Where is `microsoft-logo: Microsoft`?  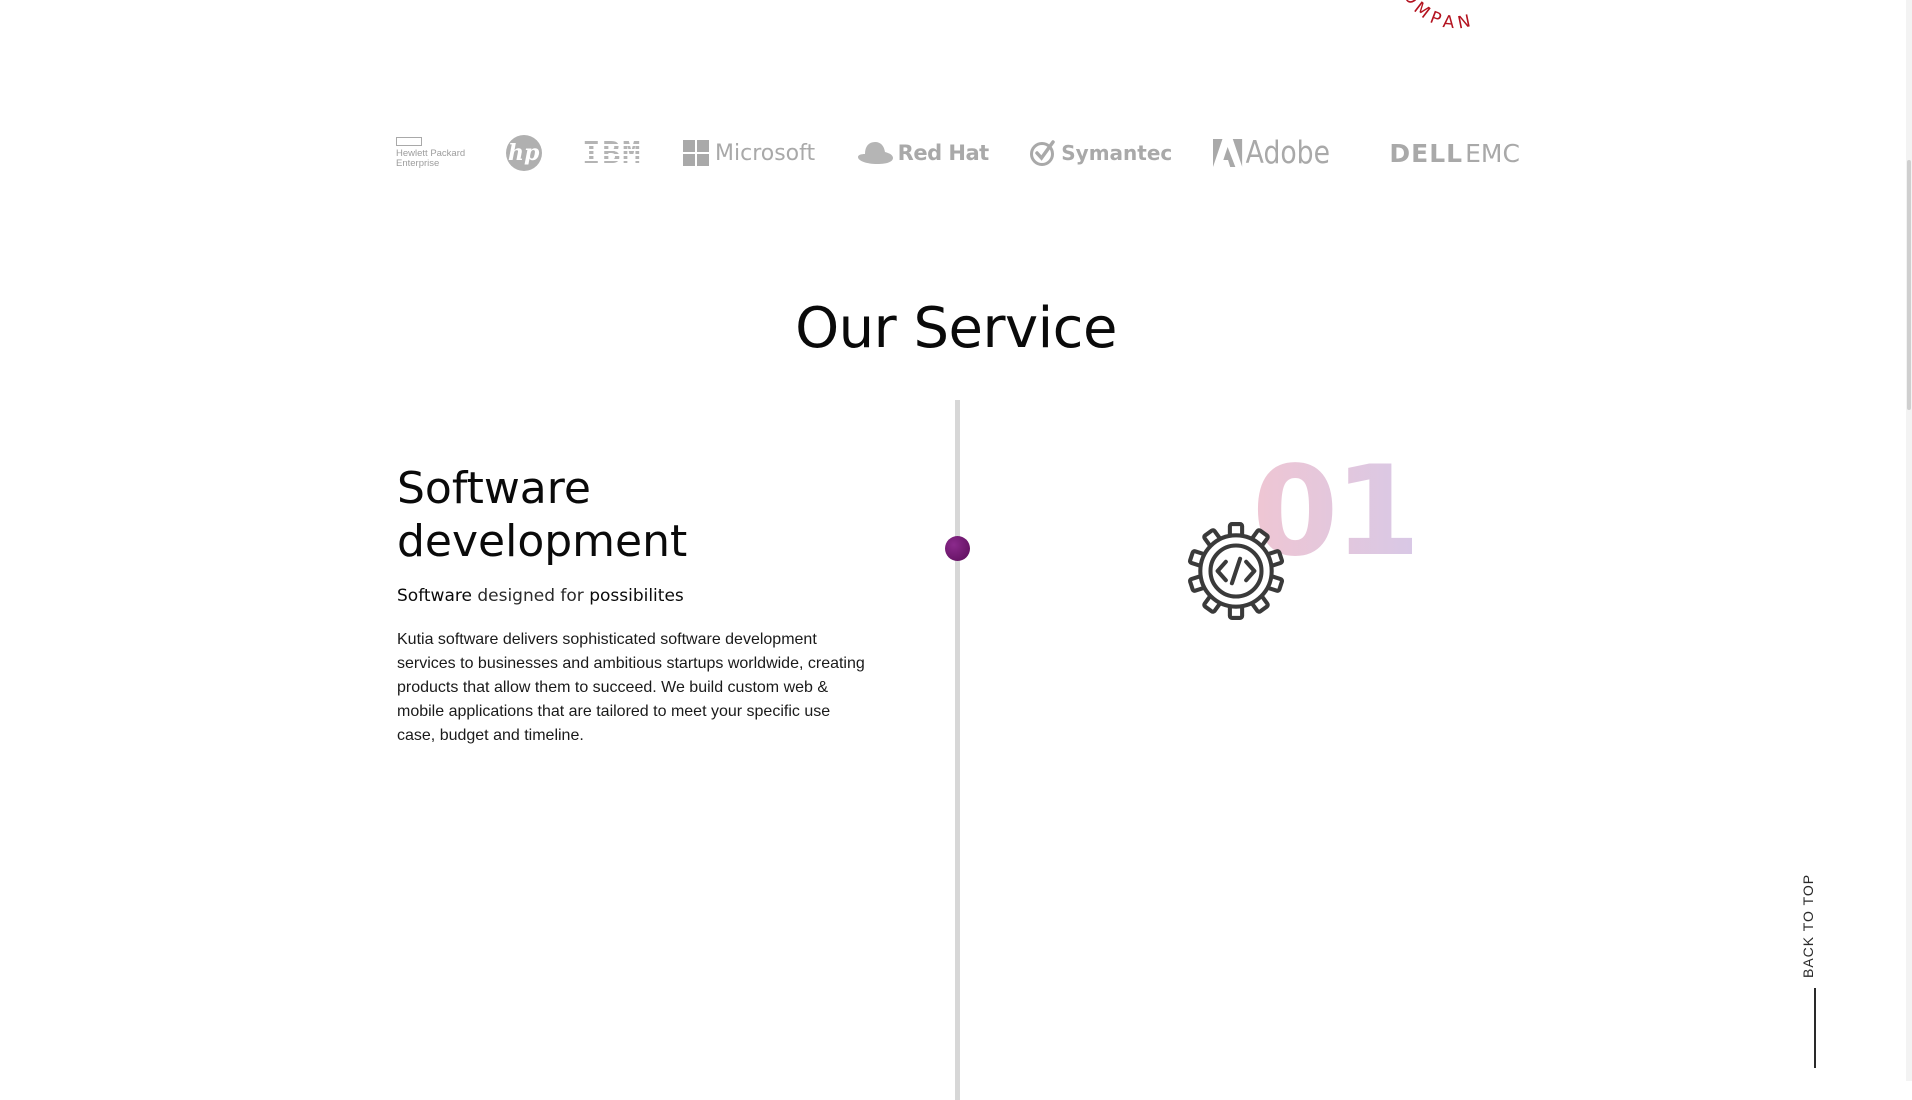 microsoft-logo: Microsoft is located at coordinates (749, 153).